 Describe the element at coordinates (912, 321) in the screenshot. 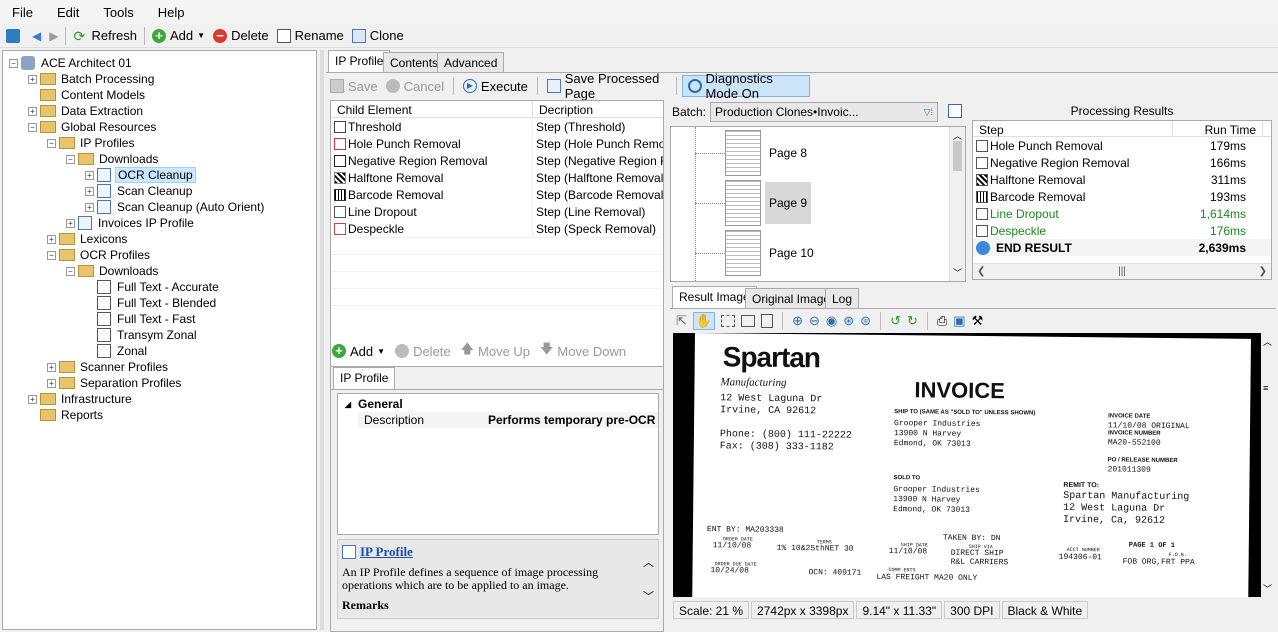

I see `rotate-right-icon: ↻` at that location.